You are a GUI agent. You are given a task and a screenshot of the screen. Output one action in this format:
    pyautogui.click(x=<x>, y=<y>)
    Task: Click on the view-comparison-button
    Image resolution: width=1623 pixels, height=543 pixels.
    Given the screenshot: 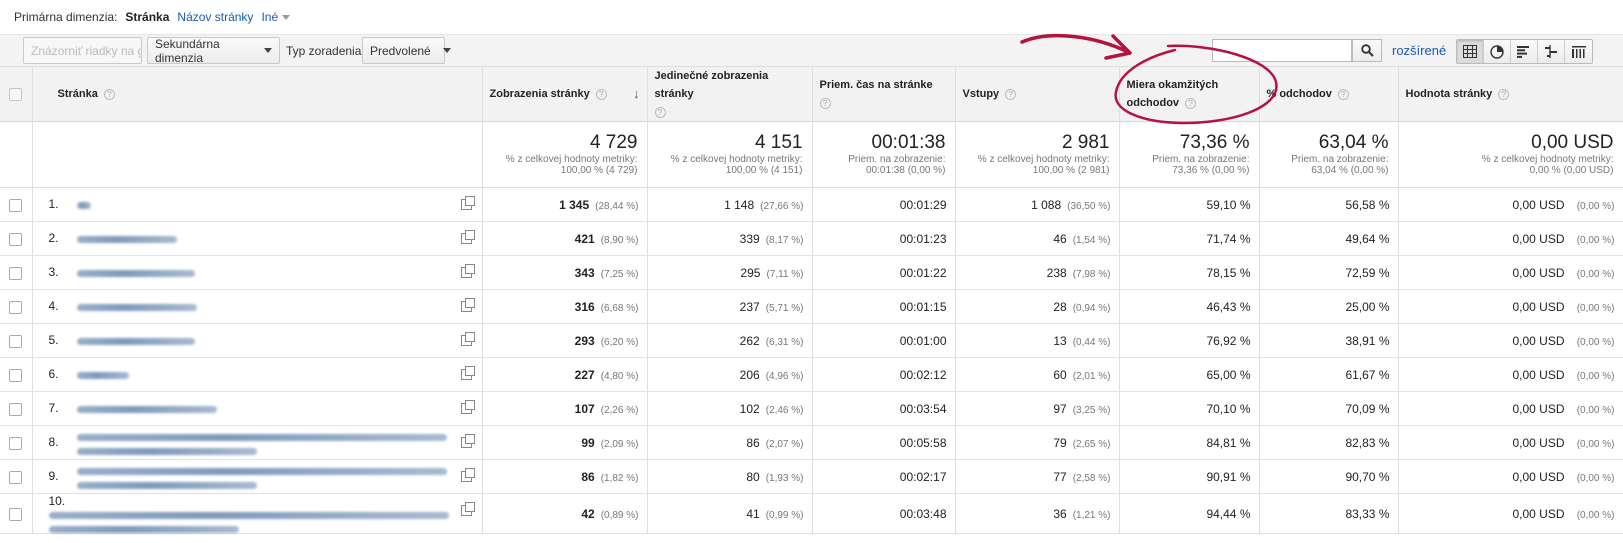 What is the action you would take?
    pyautogui.click(x=1551, y=51)
    